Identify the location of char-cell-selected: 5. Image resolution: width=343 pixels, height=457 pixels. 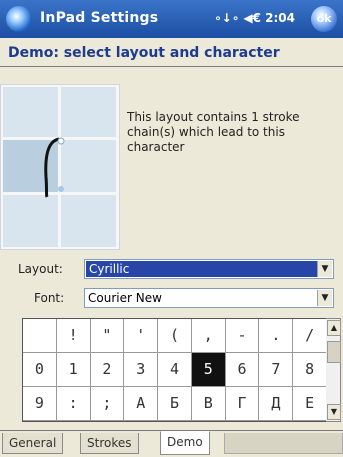
(208, 370).